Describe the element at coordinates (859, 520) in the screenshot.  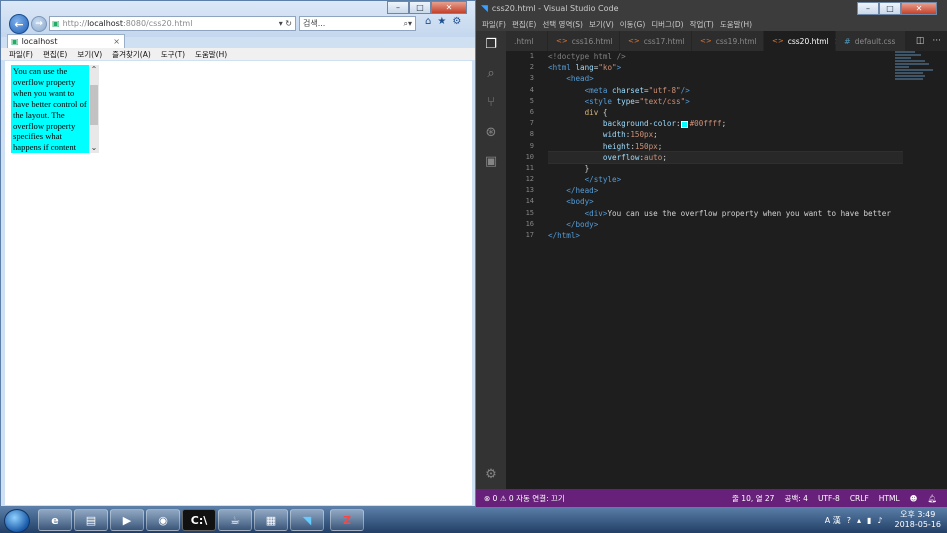
I see `tray-expand-icon: ▴` at that location.